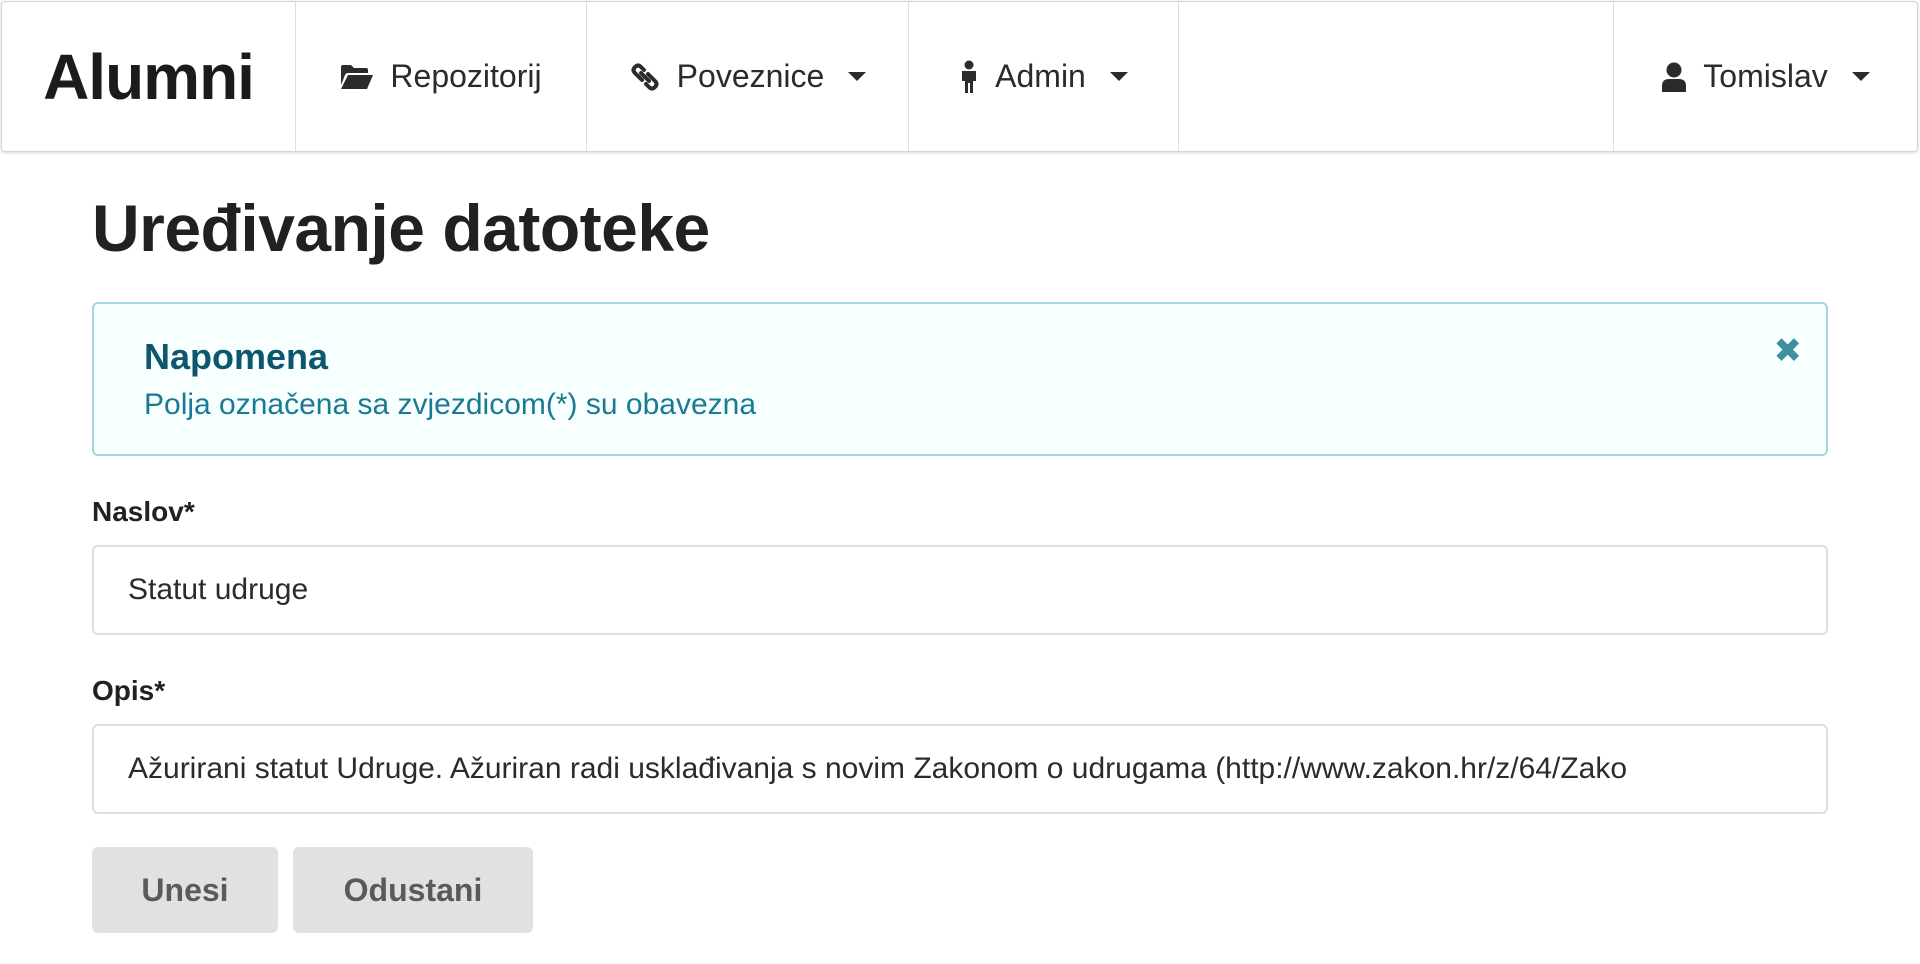 Image resolution: width=1920 pixels, height=964 pixels. I want to click on close-icon: ✖, so click(1788, 351).